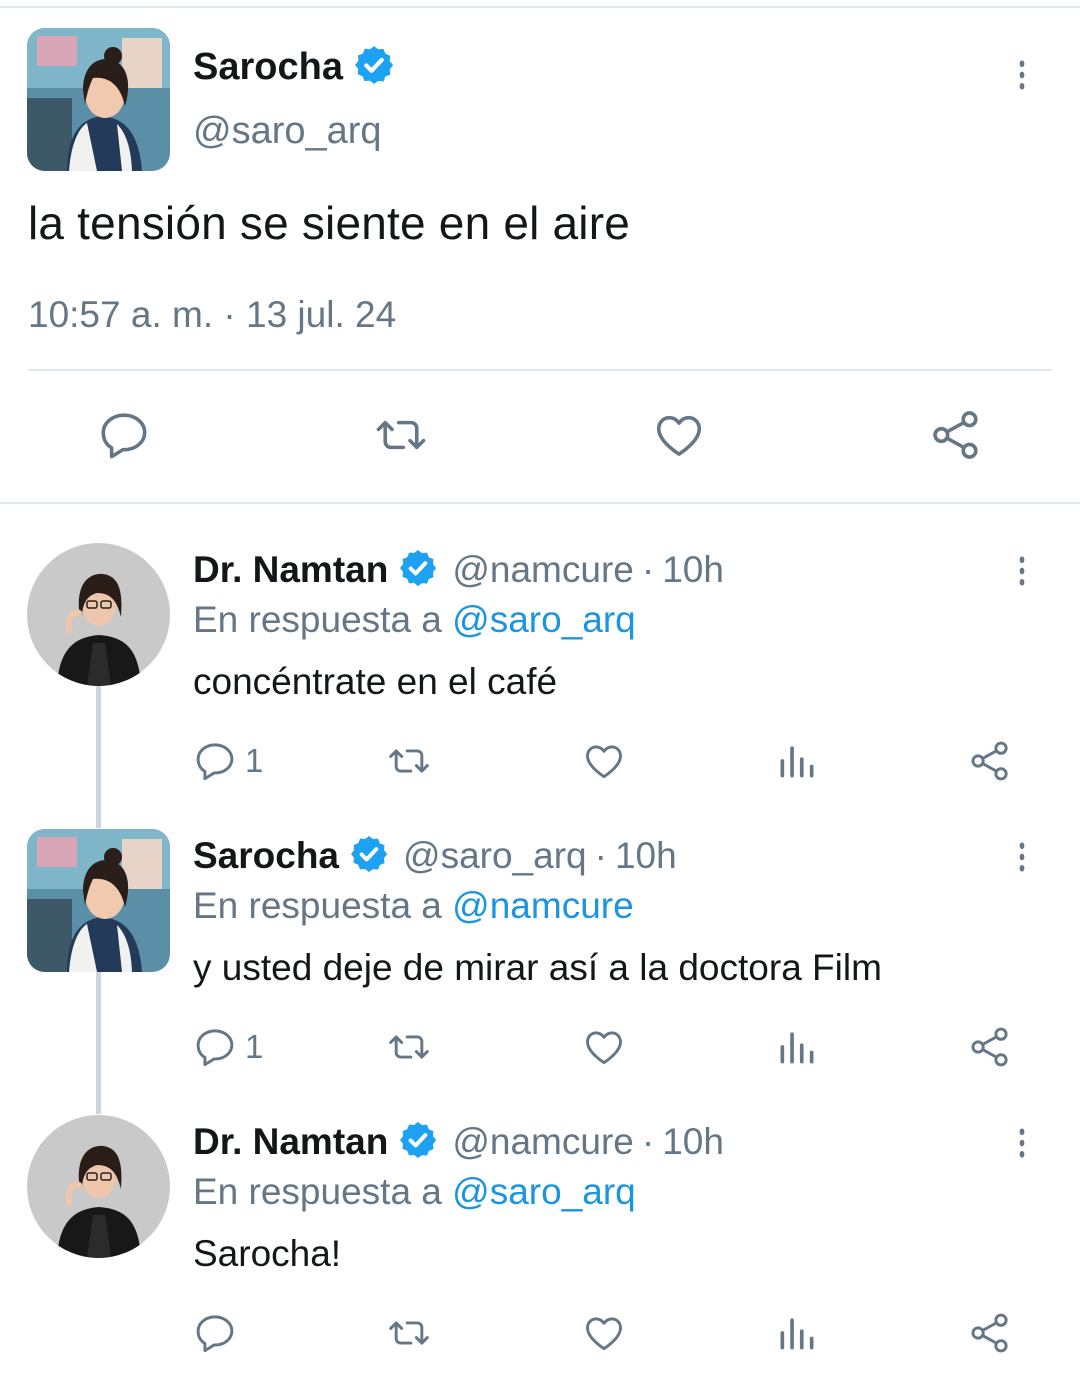 This screenshot has height=1375, width=1080. I want to click on tweet-timestamp: 10:57 a. m. · 13 jul. 24, so click(212, 315).